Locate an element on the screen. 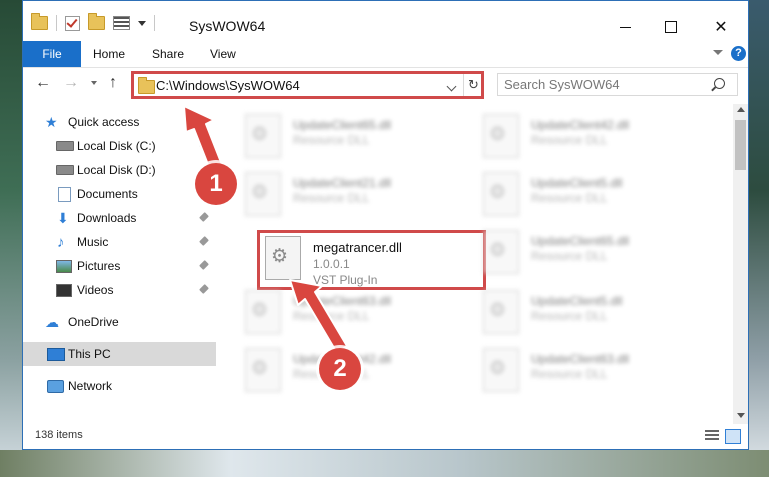 The image size is (769, 477). sidebar-item-label: This PC is located at coordinates (89, 354).